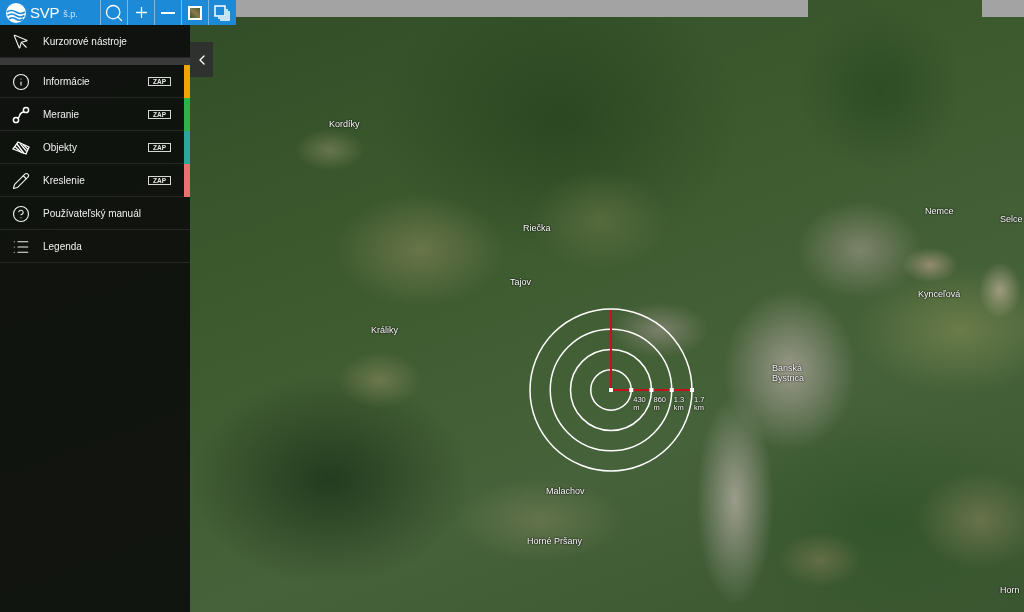  Describe the element at coordinates (45, 12) in the screenshot. I see `brand-name: SVP` at that location.